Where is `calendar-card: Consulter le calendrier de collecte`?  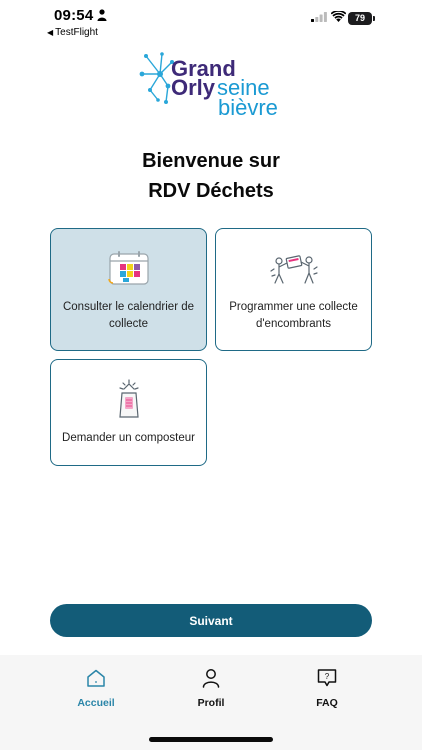 calendar-card: Consulter le calendrier de collecte is located at coordinates (128, 289).